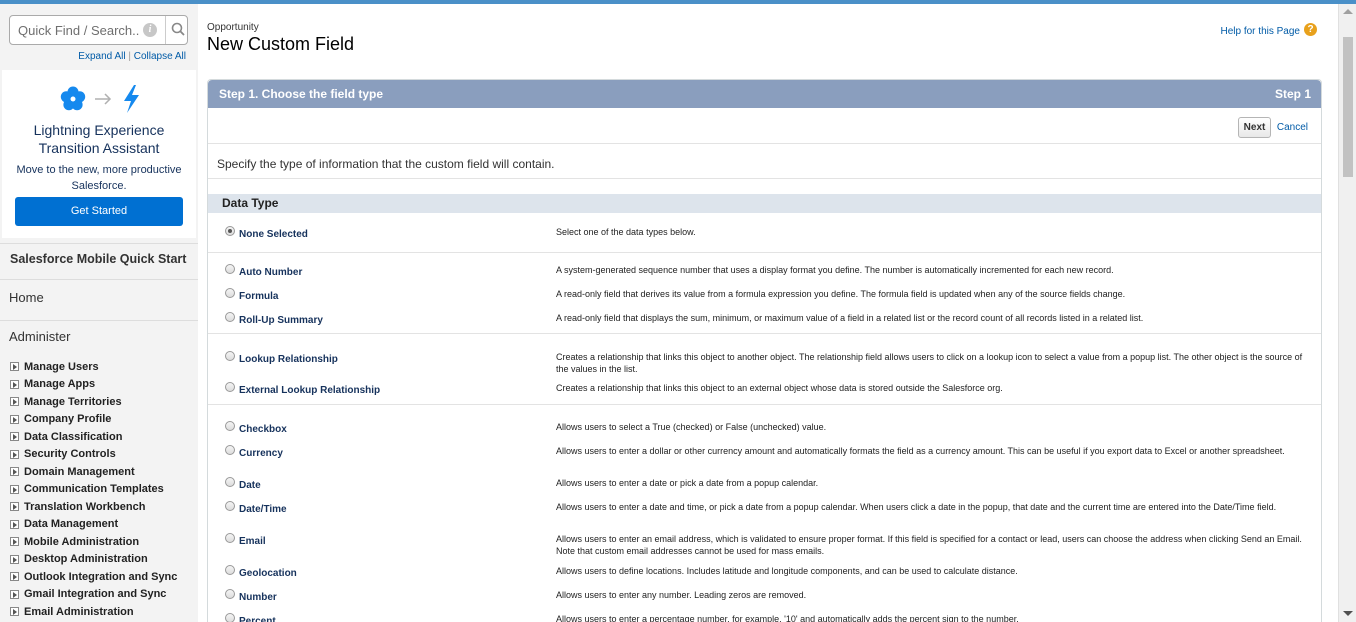 This screenshot has height=622, width=1356. Describe the element at coordinates (1348, 11) in the screenshot. I see `scroll-up-icon` at that location.